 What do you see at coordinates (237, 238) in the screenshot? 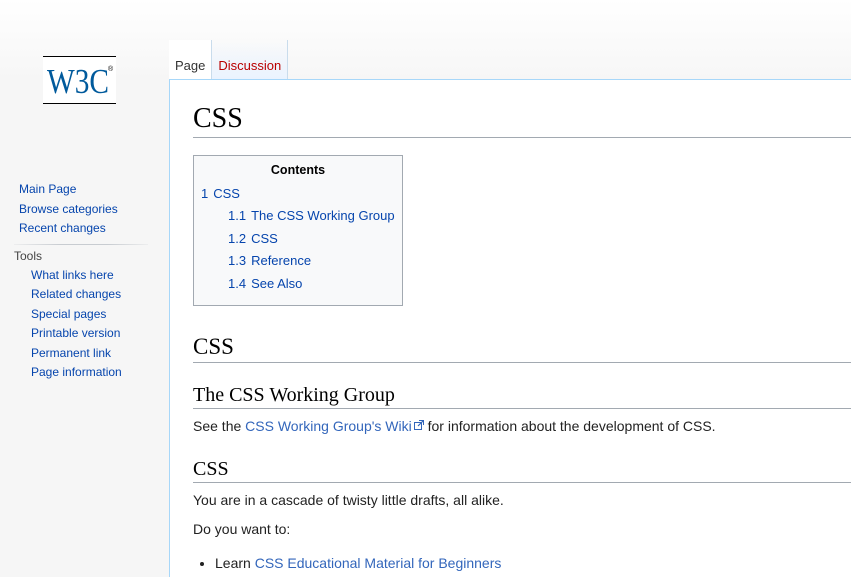
I see `toc-number: 1.2` at bounding box center [237, 238].